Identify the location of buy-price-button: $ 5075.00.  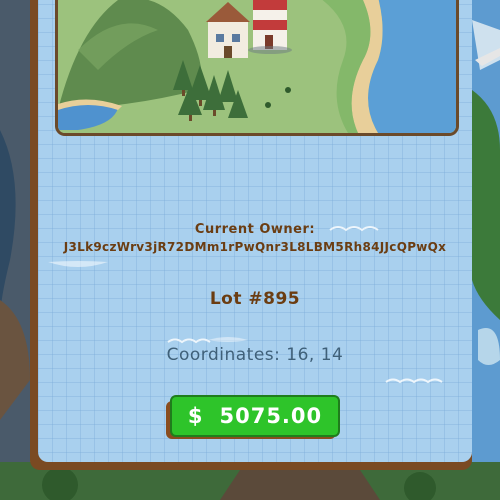
(255, 416).